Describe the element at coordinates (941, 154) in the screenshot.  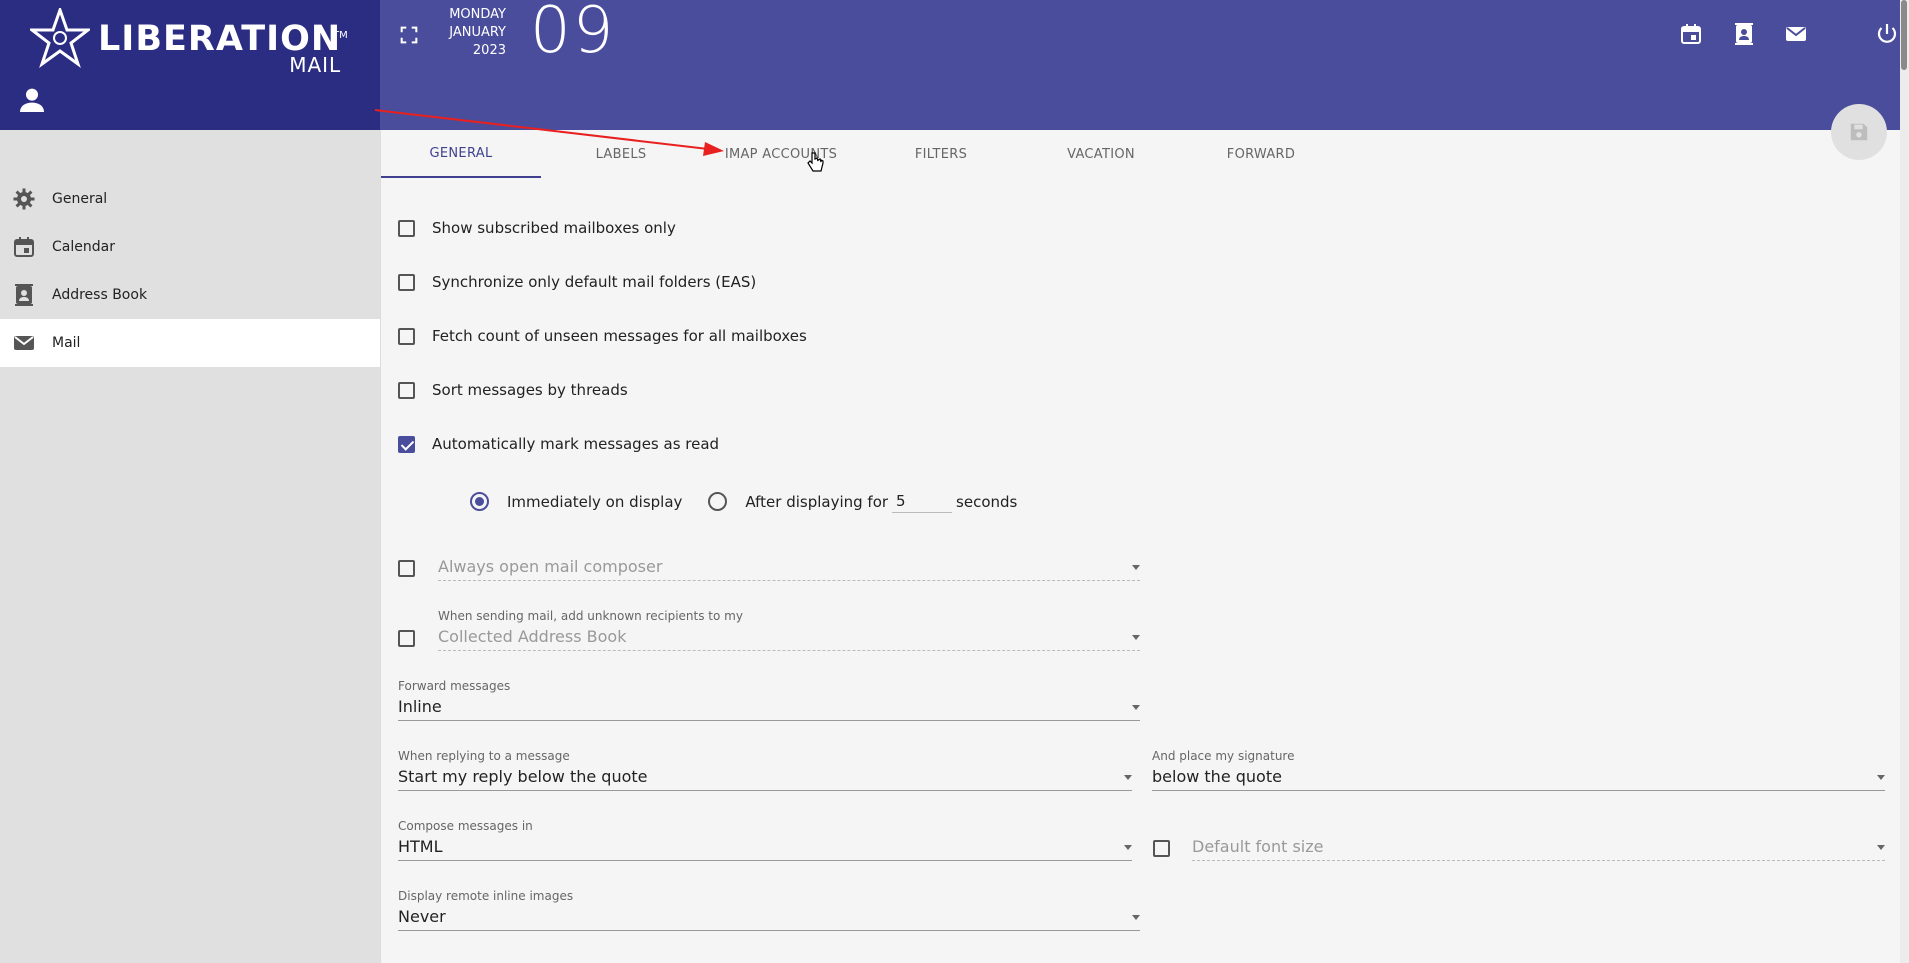
I see `tab-filters: FILTERS` at that location.